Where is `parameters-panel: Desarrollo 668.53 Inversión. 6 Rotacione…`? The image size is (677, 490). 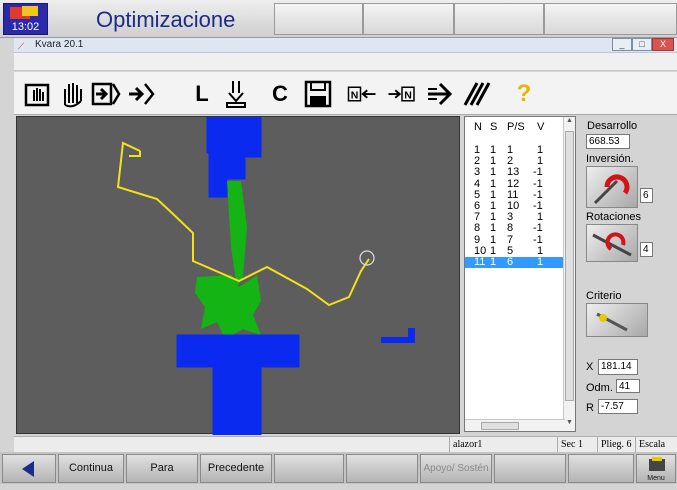
parameters-panel: Desarrollo 668.53 Inversión. 6 Rotacione… is located at coordinates (621, 274).